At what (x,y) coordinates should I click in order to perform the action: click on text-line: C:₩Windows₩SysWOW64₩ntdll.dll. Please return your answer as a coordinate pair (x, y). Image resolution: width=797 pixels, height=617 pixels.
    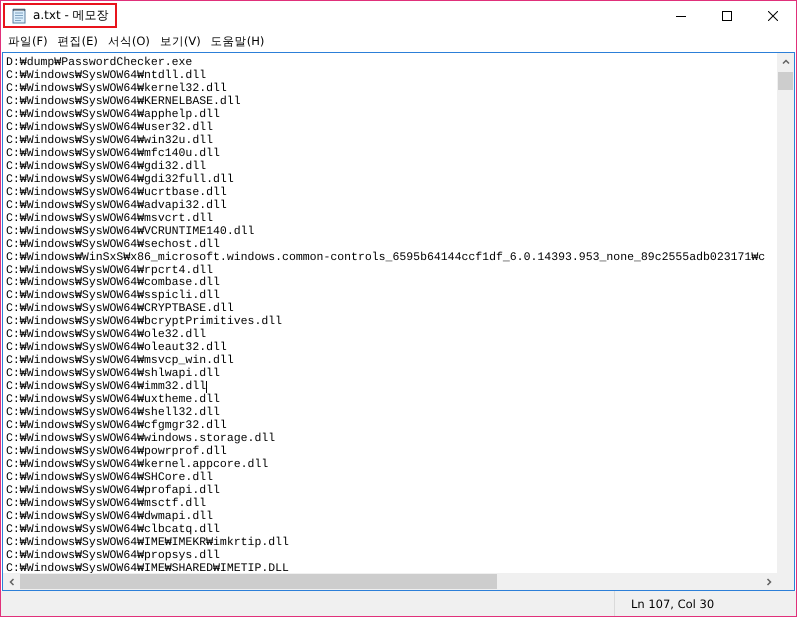
    Looking at the image, I should click on (106, 75).